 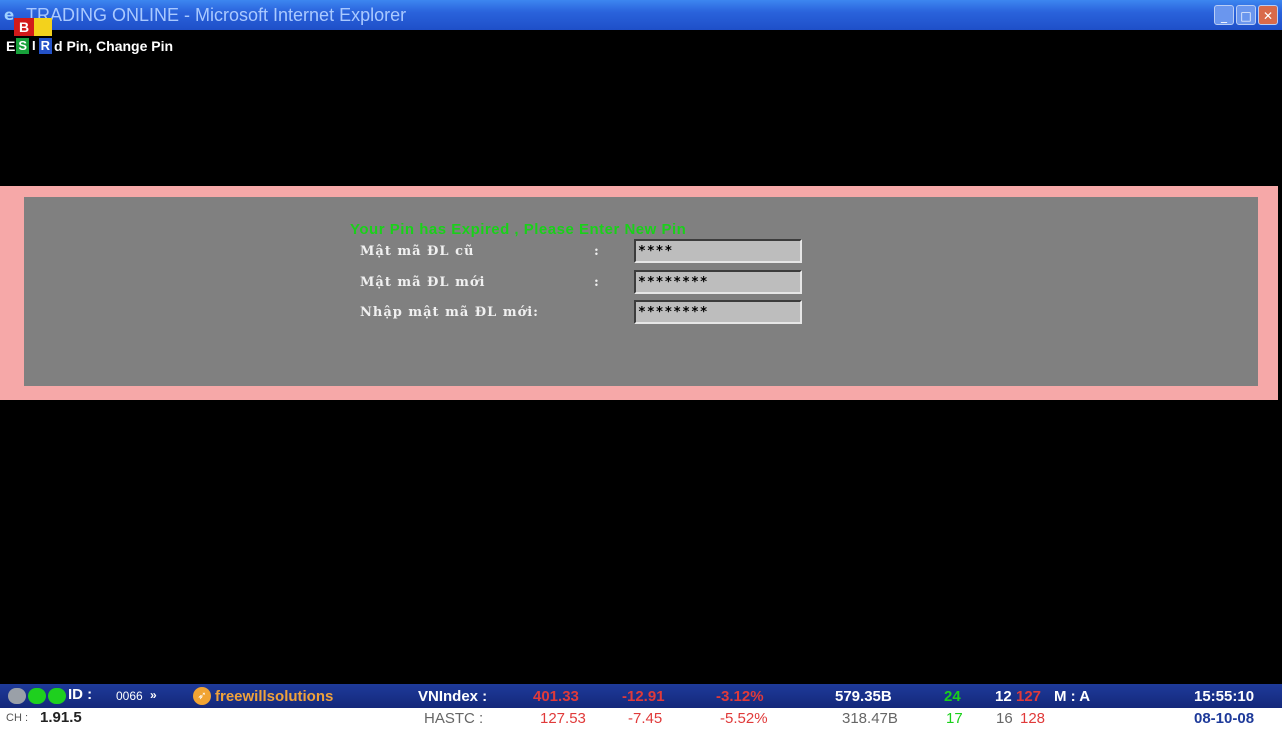 I want to click on id-label: ID :, so click(x=80, y=694).